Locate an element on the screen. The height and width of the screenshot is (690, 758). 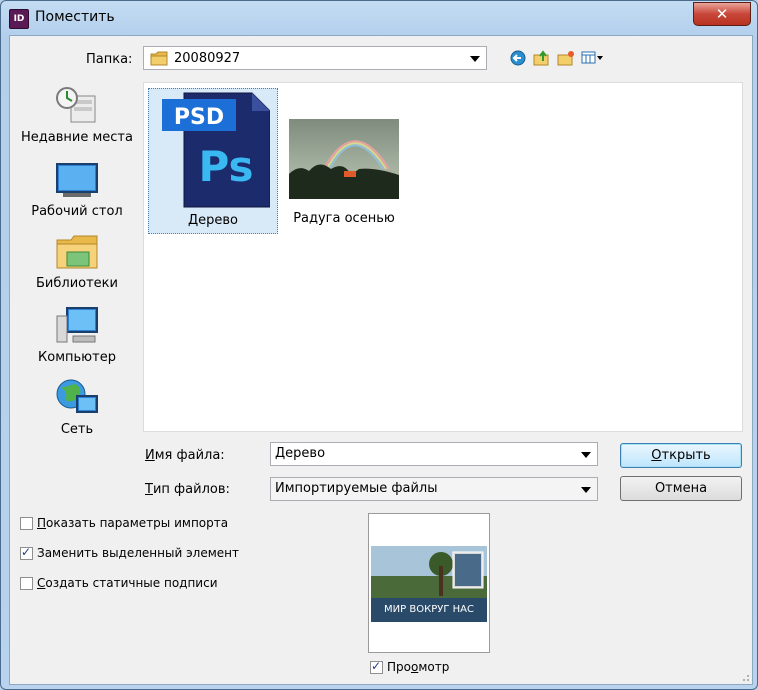
option-label: Заменить выделенный элемент is located at coordinates (138, 553).